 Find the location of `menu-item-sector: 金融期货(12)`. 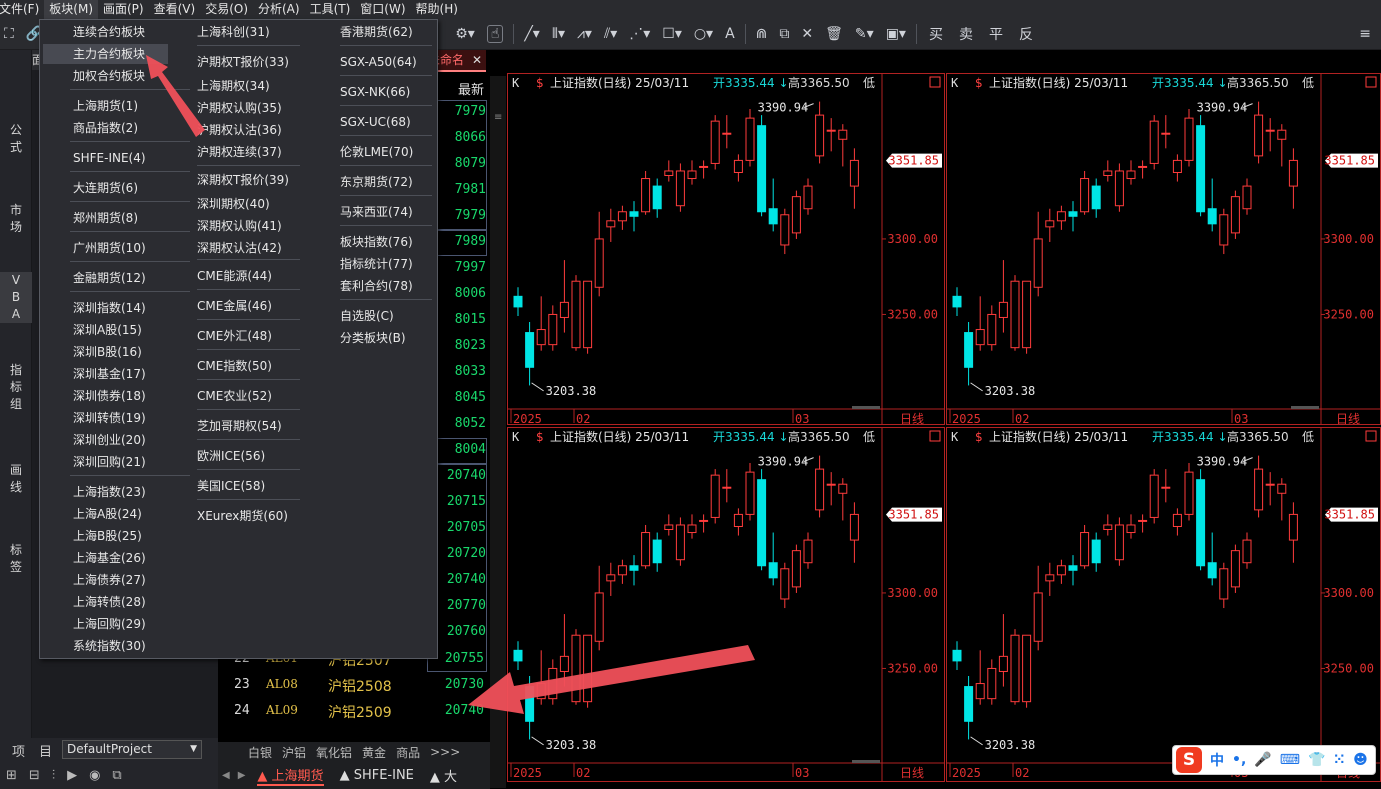

menu-item-sector: 金融期货(12) is located at coordinates (105, 278).